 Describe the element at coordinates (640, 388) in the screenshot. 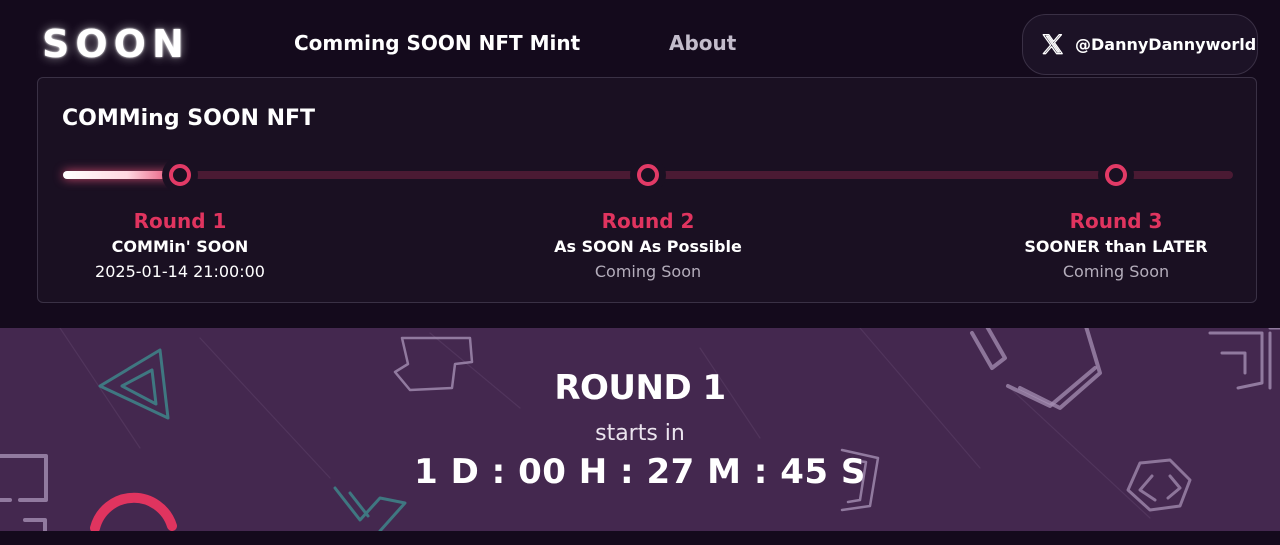

I see `countdown-round-title: ROUND 1` at that location.